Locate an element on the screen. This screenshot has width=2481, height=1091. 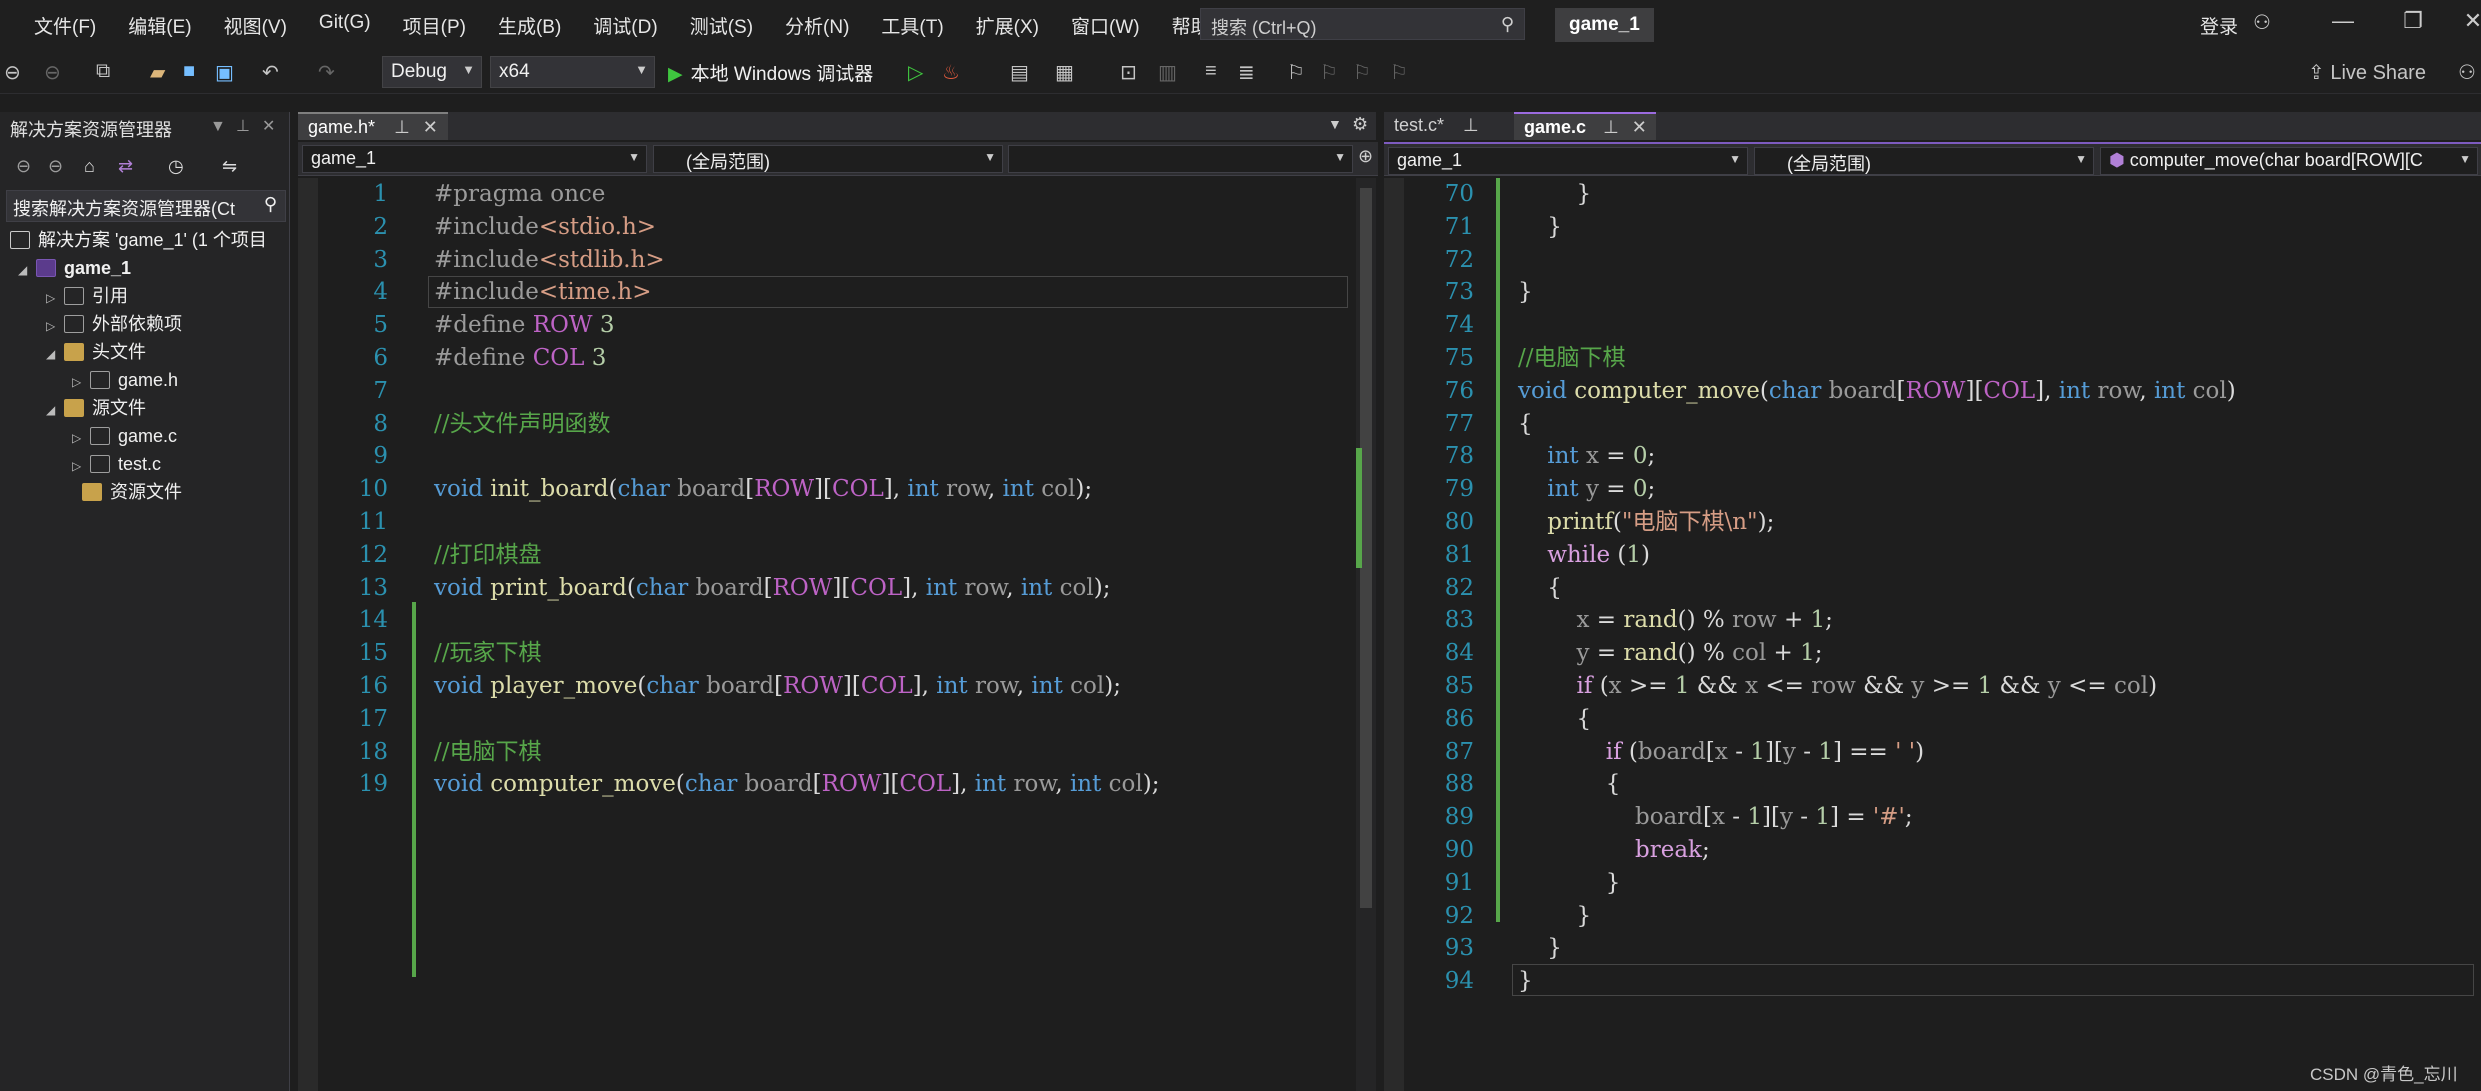
code-line: break; is located at coordinates (1614, 850).